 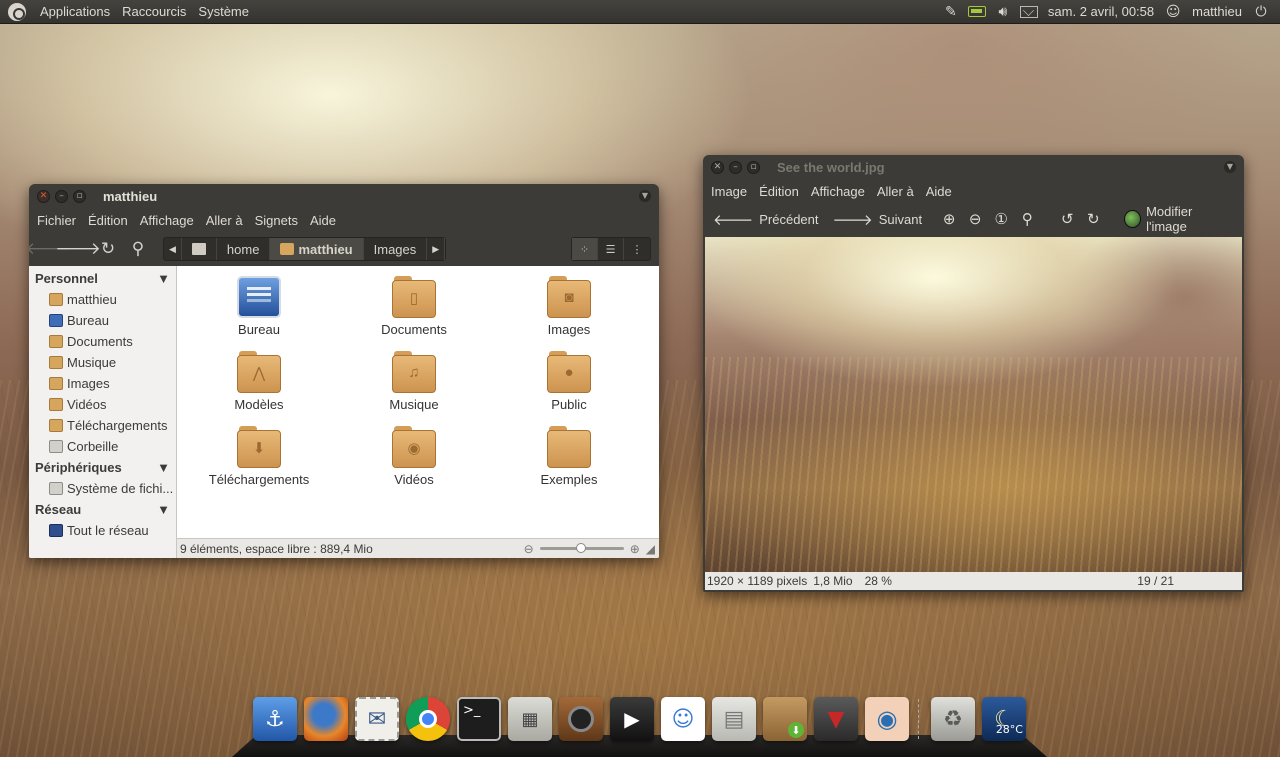 I want to click on zoom-slider-knob, so click(x=580, y=548).